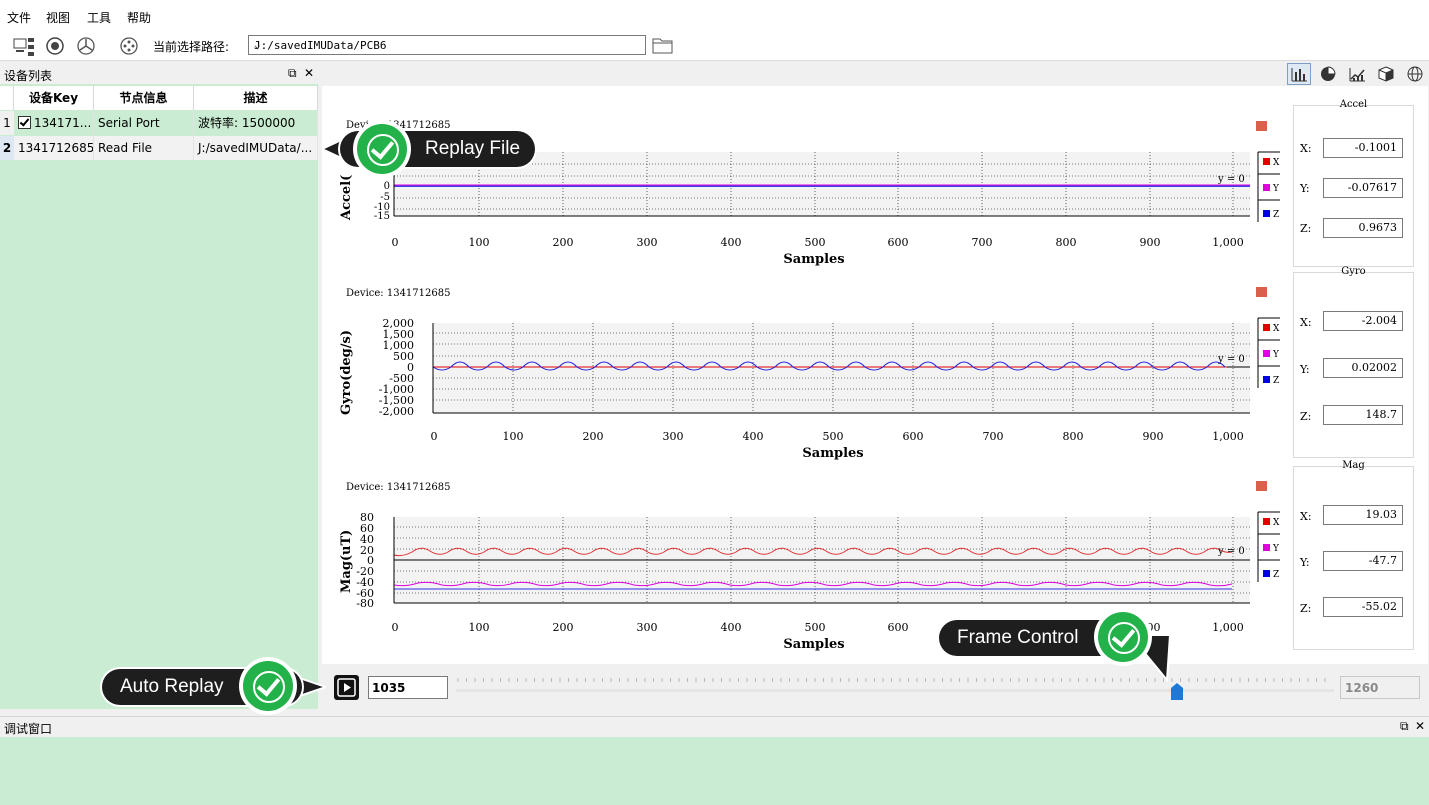 The width and height of the screenshot is (1429, 805). What do you see at coordinates (99, 17) in the screenshot?
I see `menu-tools: 工具` at bounding box center [99, 17].